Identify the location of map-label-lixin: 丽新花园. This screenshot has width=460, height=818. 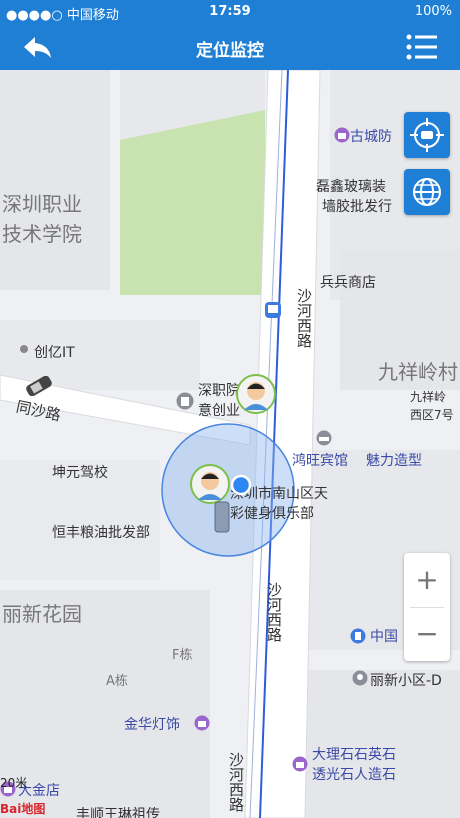
(42, 614).